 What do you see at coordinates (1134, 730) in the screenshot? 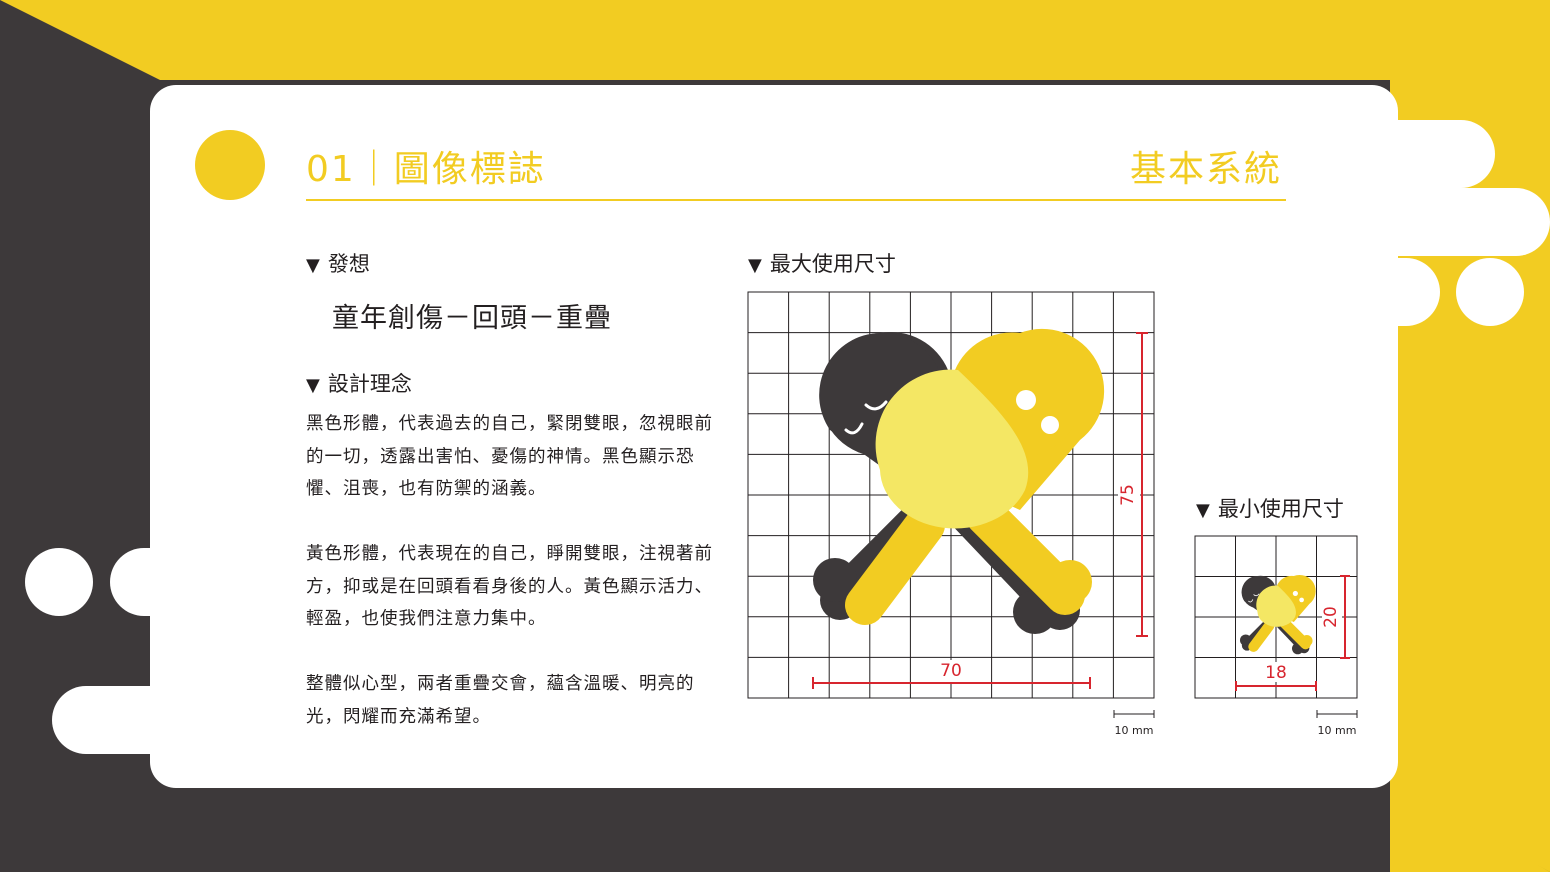
I see `max-scale-label: 10 mm` at bounding box center [1134, 730].